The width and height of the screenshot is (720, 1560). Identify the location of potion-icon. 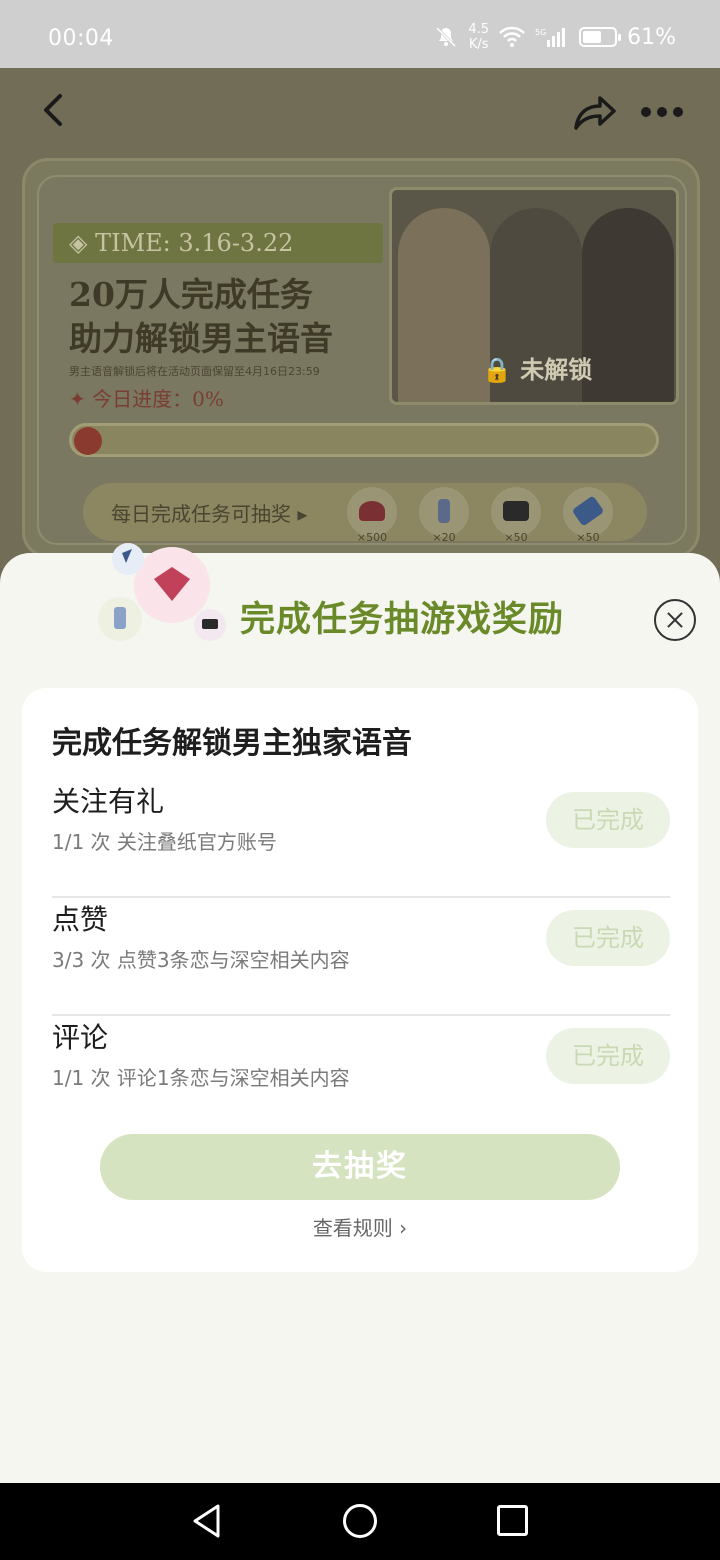
(444, 511).